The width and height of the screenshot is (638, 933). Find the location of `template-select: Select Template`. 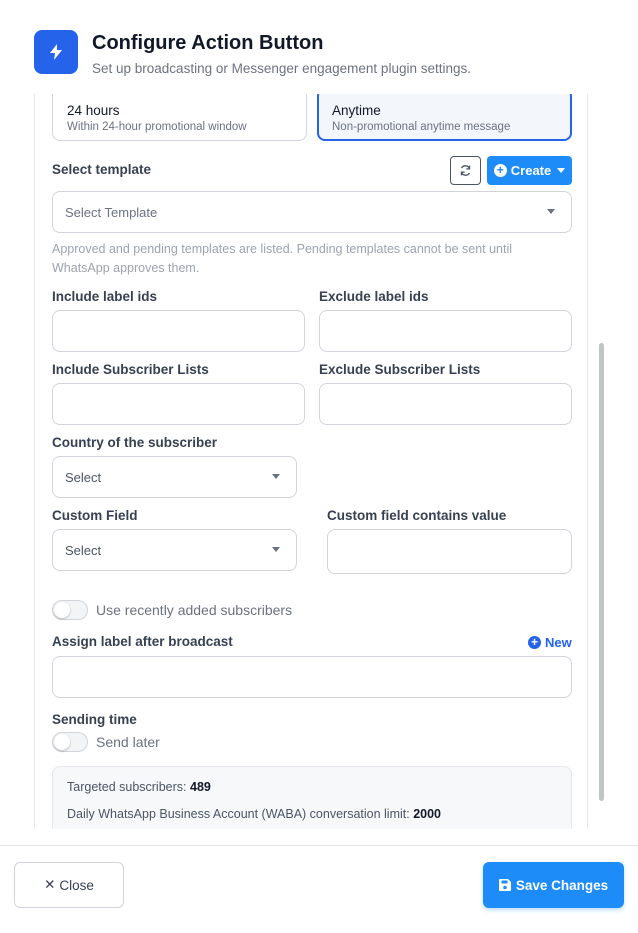

template-select: Select Template is located at coordinates (312, 212).